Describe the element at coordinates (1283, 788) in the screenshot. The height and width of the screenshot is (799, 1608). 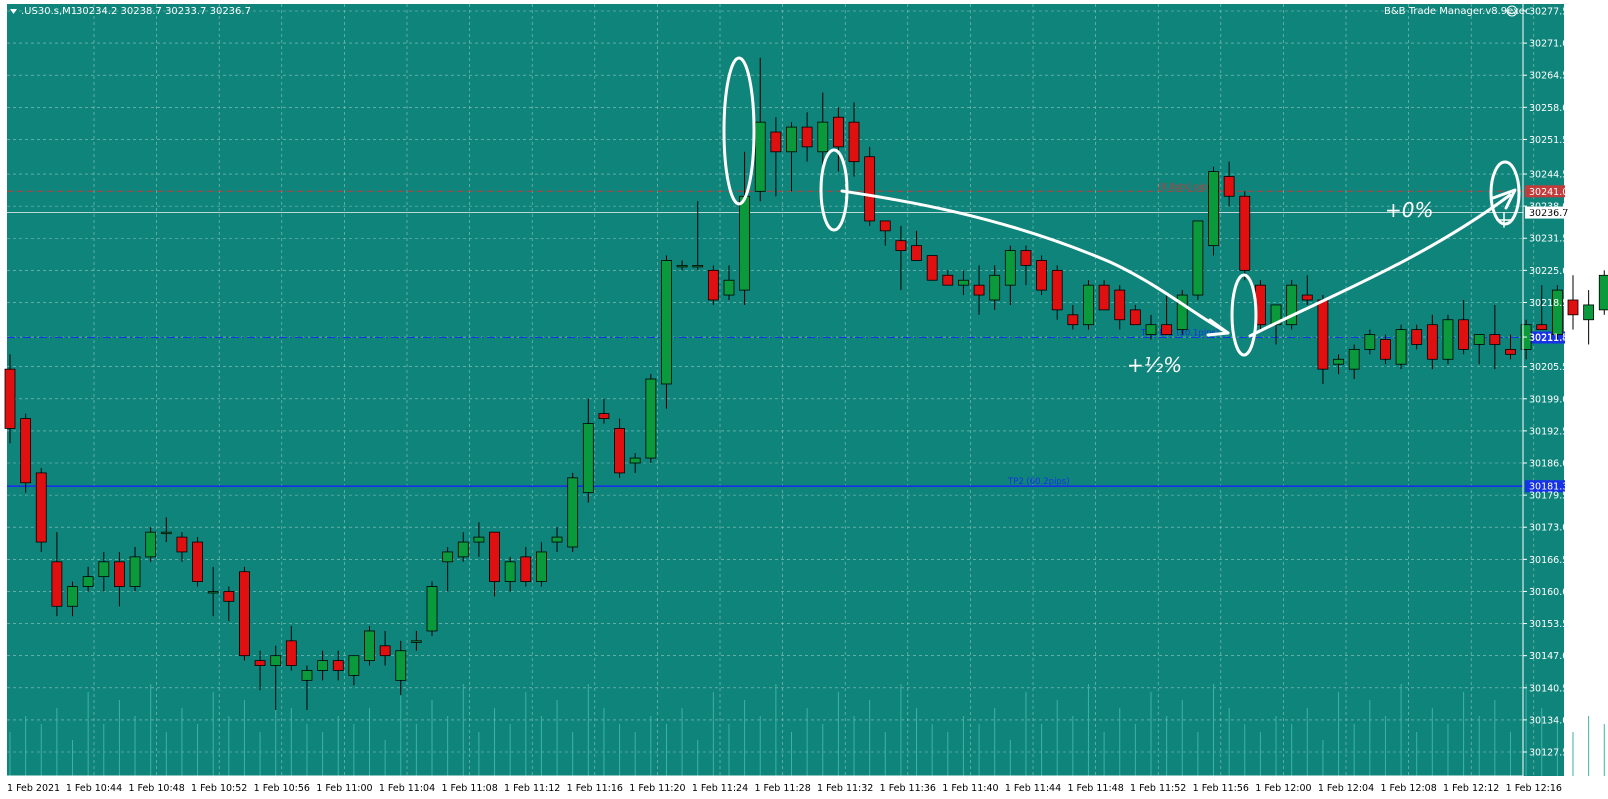
I see `time-tick-label: 1 Feb 12:00` at that location.